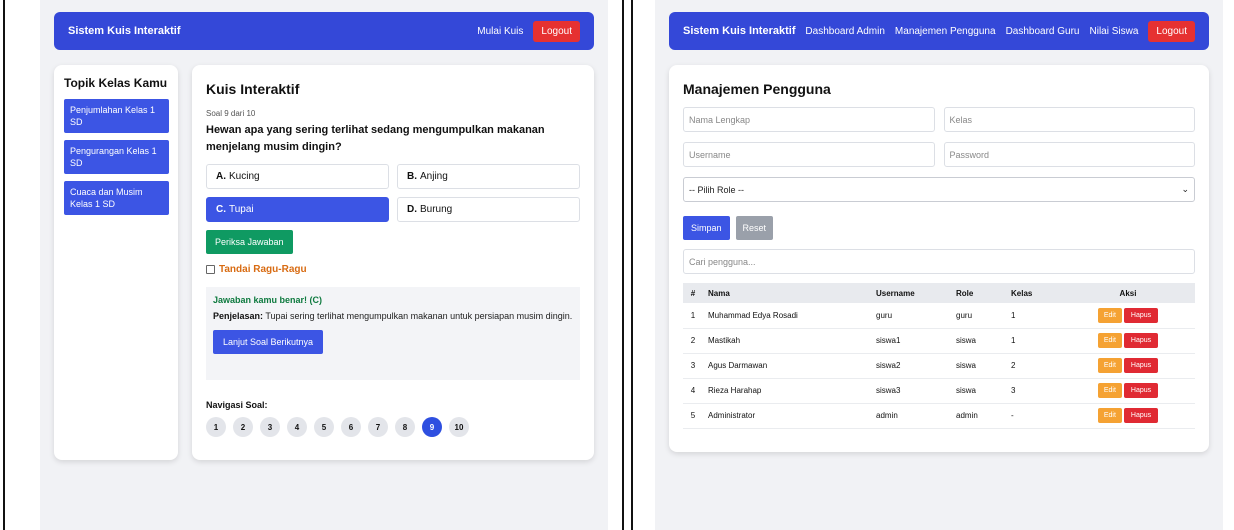  Describe the element at coordinates (393, 269) in the screenshot. I see `doubt-toggle: Tandai Ragu-Ragu` at that location.